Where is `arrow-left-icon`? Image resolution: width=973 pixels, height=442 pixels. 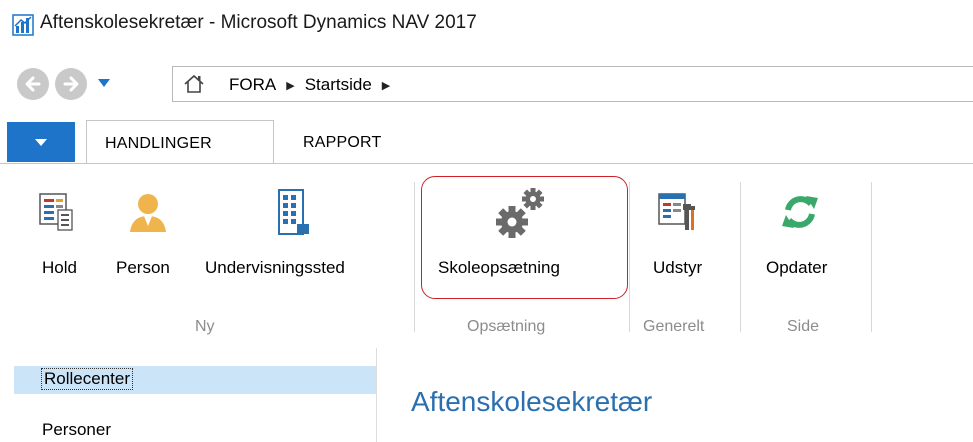
arrow-left-icon is located at coordinates (33, 84).